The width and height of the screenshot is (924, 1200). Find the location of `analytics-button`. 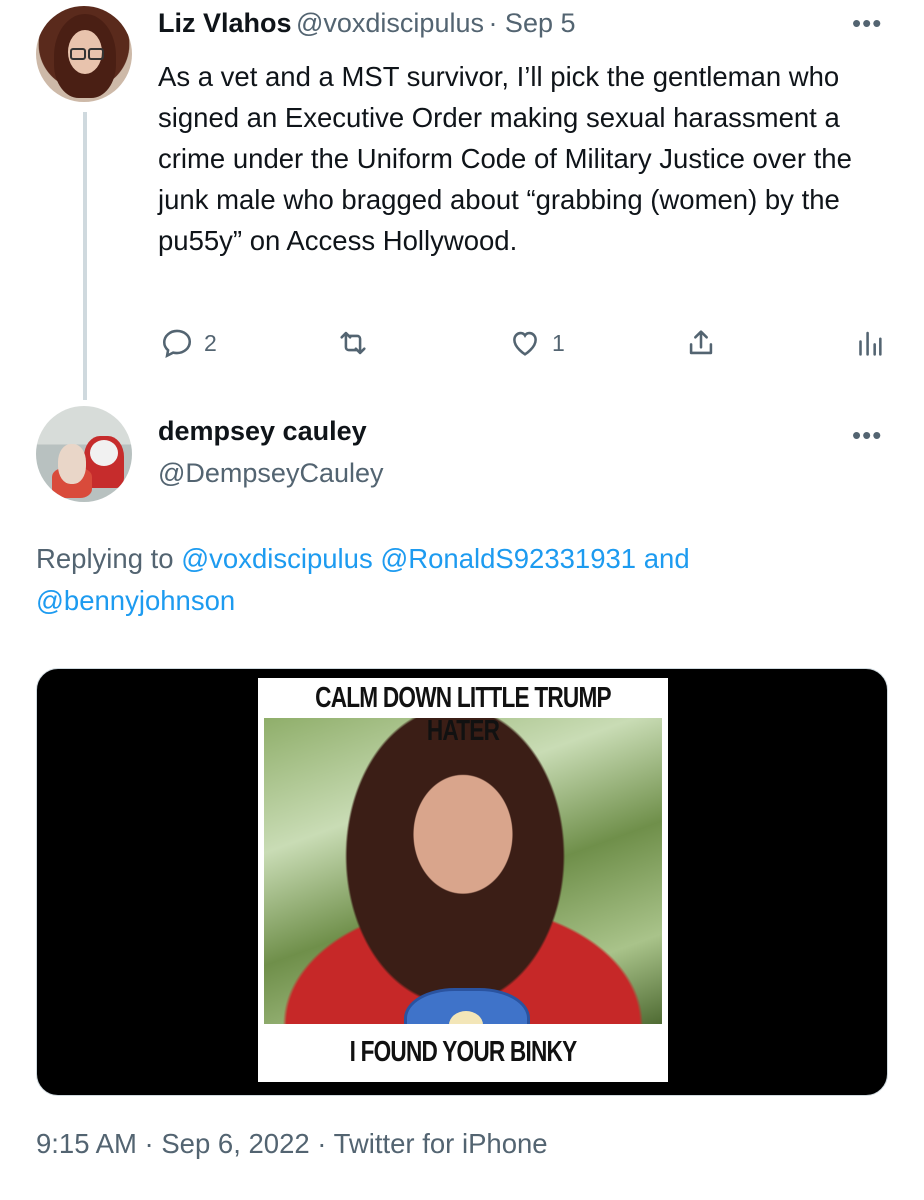

analytics-button is located at coordinates (869, 343).